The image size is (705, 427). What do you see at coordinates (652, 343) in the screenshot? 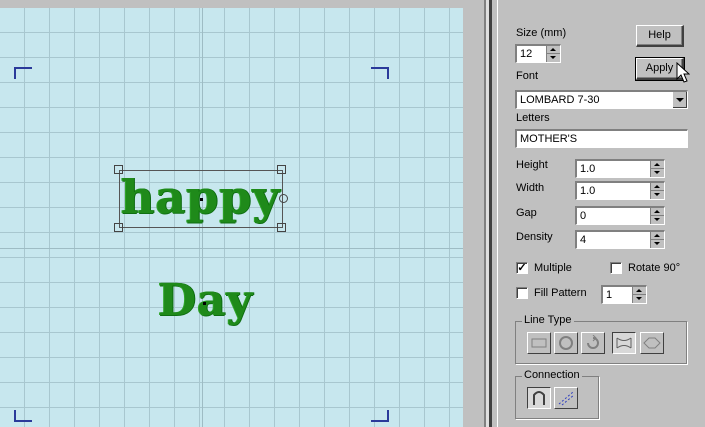
I see `line-diamond-icon` at bounding box center [652, 343].